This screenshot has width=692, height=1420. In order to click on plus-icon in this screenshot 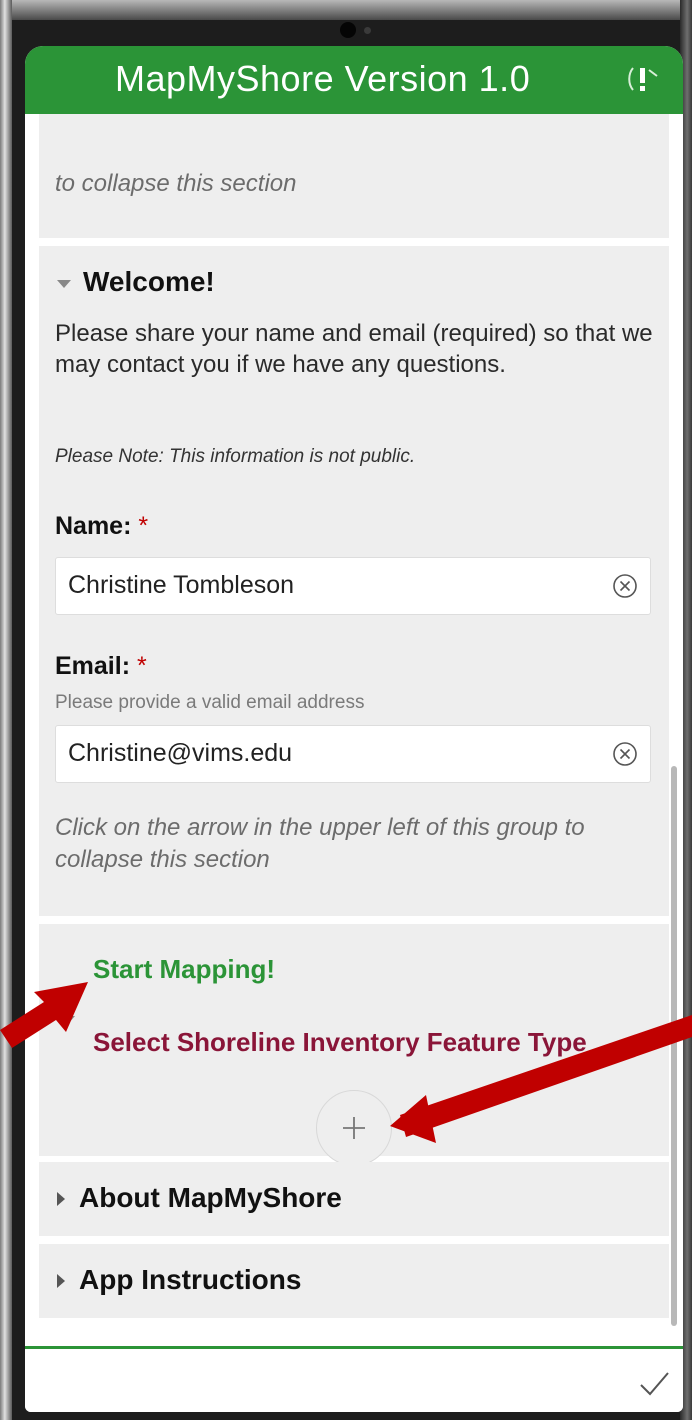, I will do `click(354, 1128)`.